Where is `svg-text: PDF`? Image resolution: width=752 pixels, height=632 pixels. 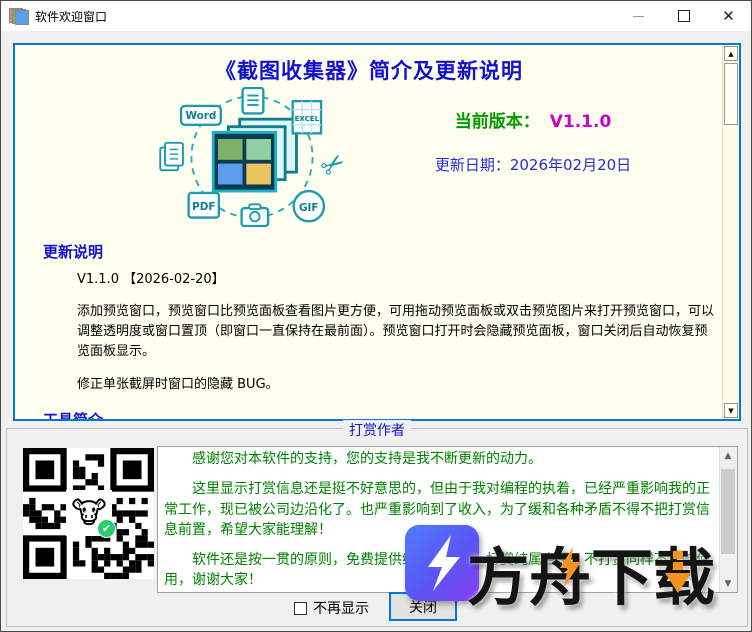
svg-text: PDF is located at coordinates (203, 207).